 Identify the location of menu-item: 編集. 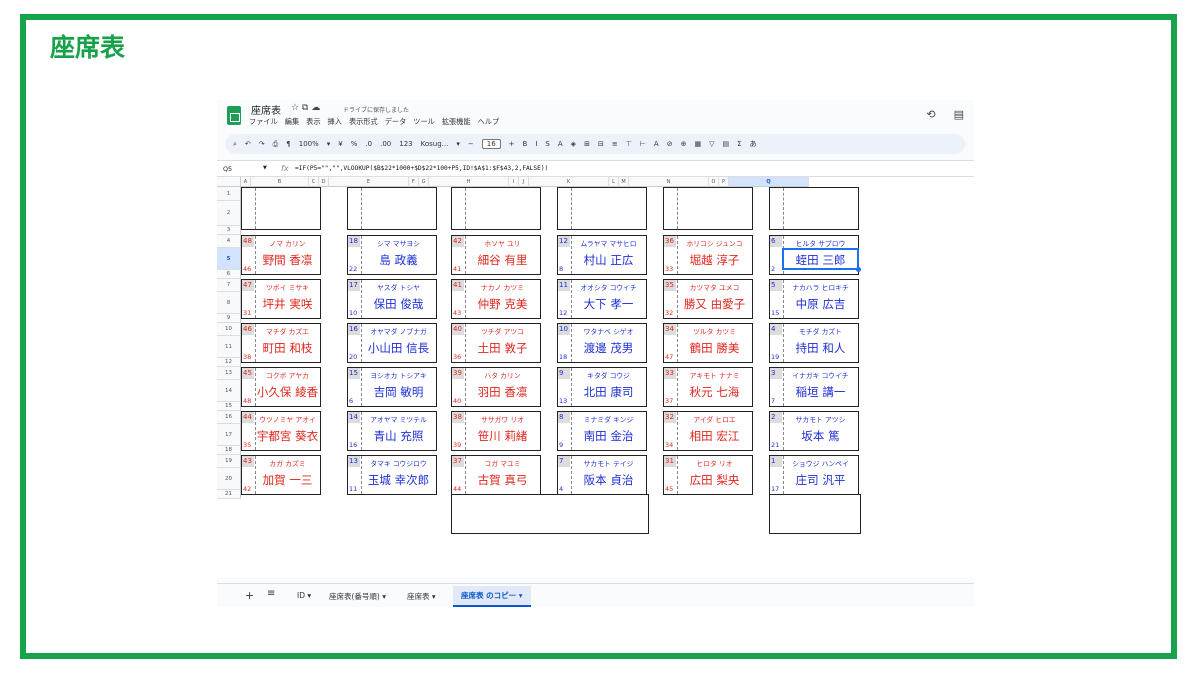
(292, 122).